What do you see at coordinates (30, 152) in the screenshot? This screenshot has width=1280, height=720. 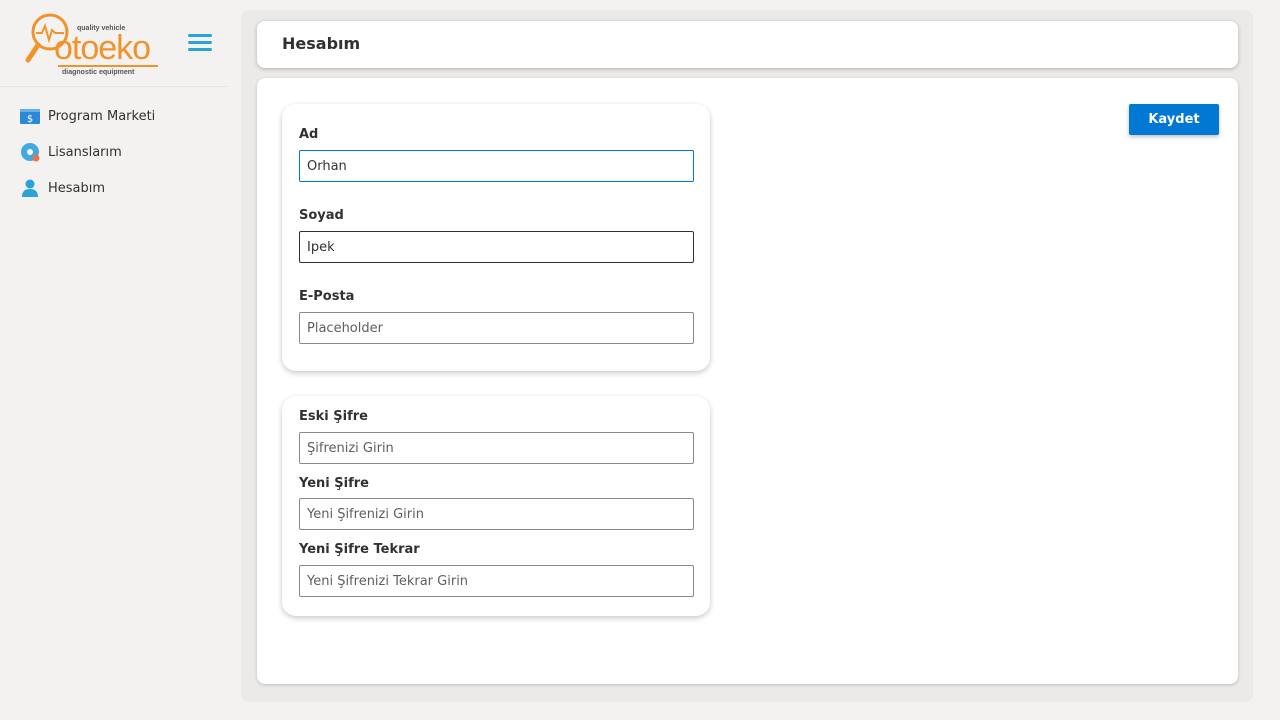 I see `license-disc-icon` at bounding box center [30, 152].